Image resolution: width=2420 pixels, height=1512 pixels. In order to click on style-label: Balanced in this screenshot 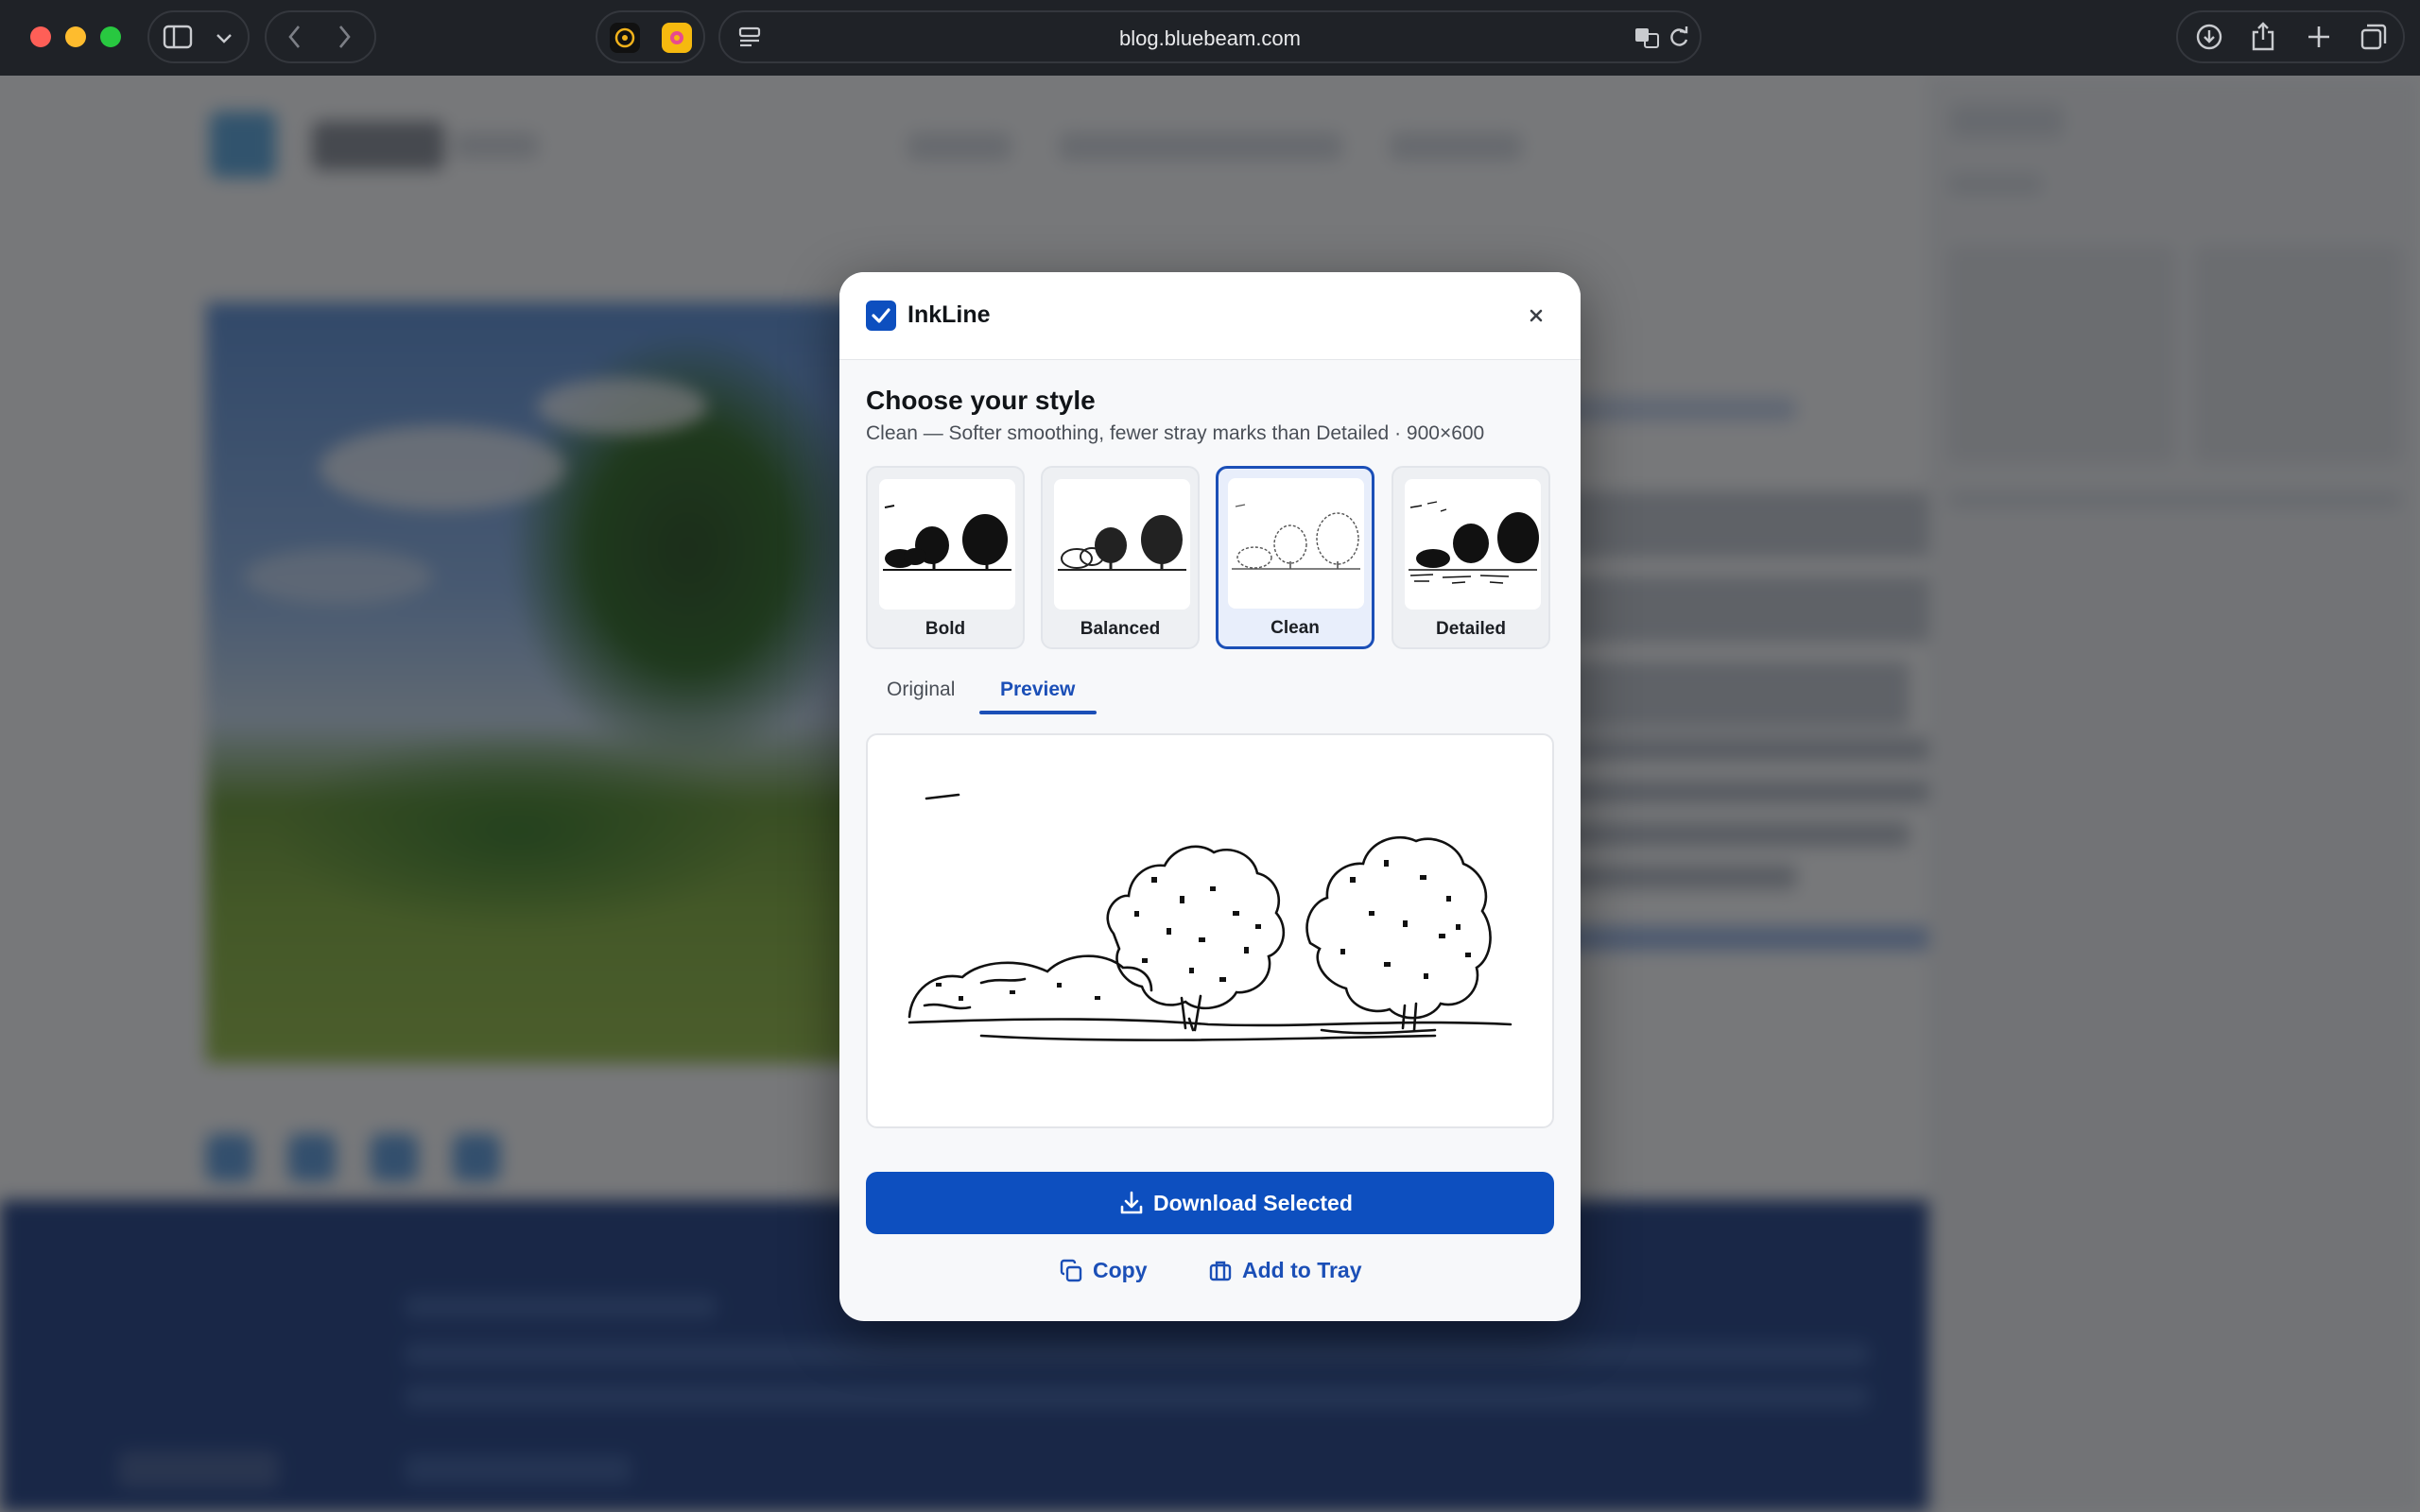, I will do `click(1120, 629)`.